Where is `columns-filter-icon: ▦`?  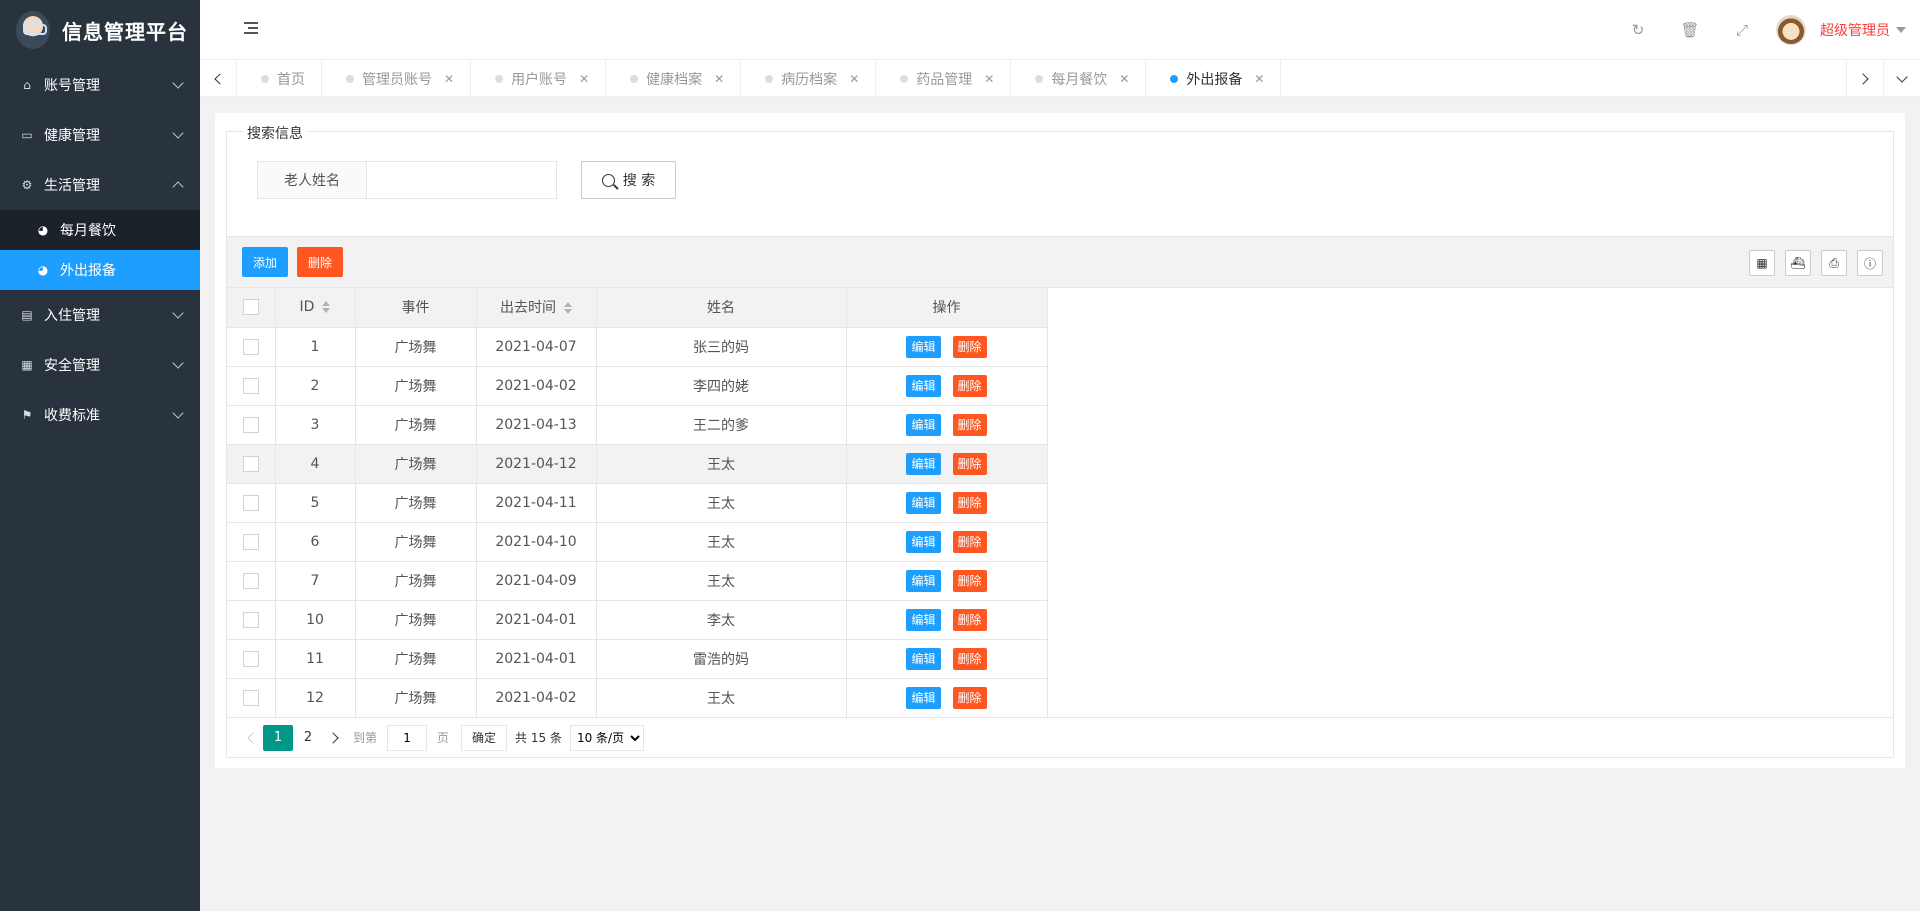 columns-filter-icon: ▦ is located at coordinates (1762, 263).